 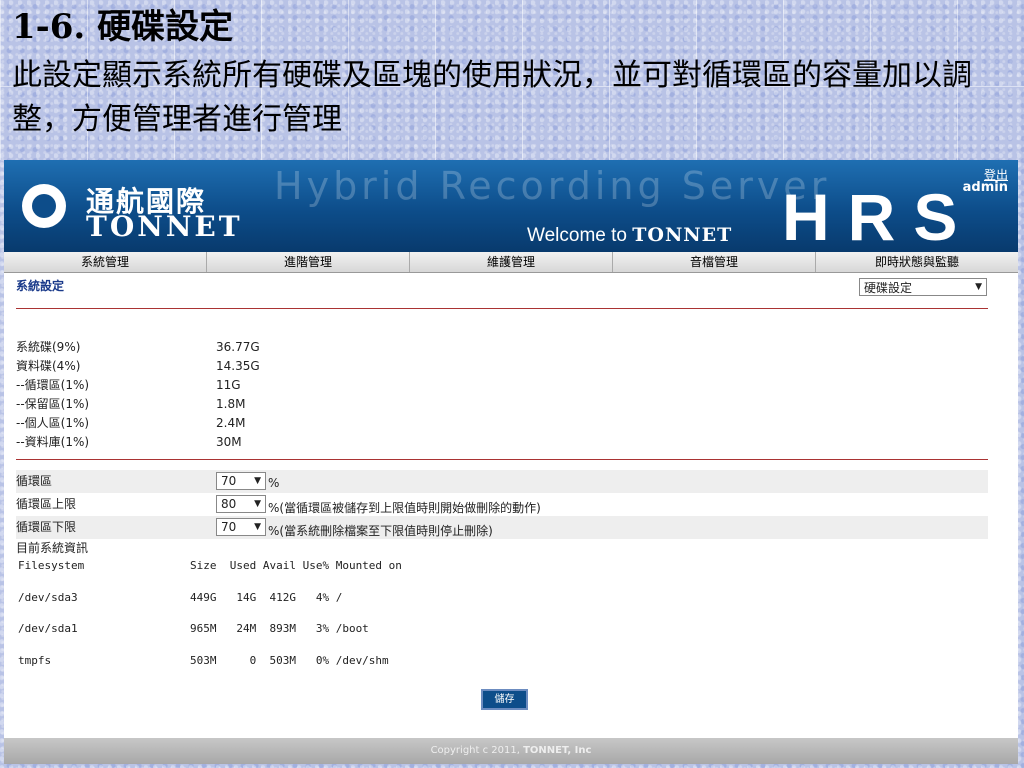 What do you see at coordinates (580, 235) in the screenshot?
I see `welcome-prefix: Welcome to` at bounding box center [580, 235].